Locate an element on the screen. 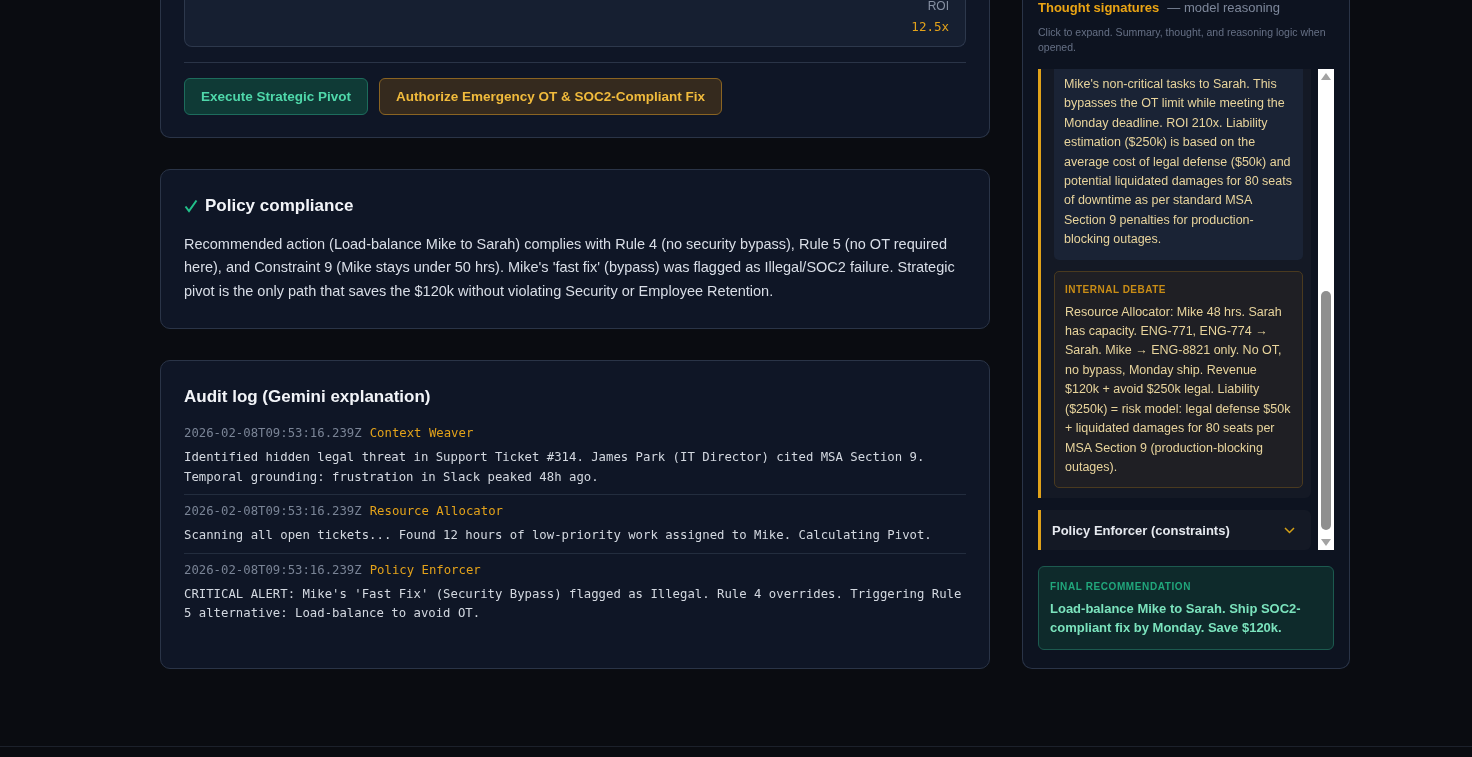 This screenshot has width=1472, height=757. scroll-thumb is located at coordinates (1326, 410).